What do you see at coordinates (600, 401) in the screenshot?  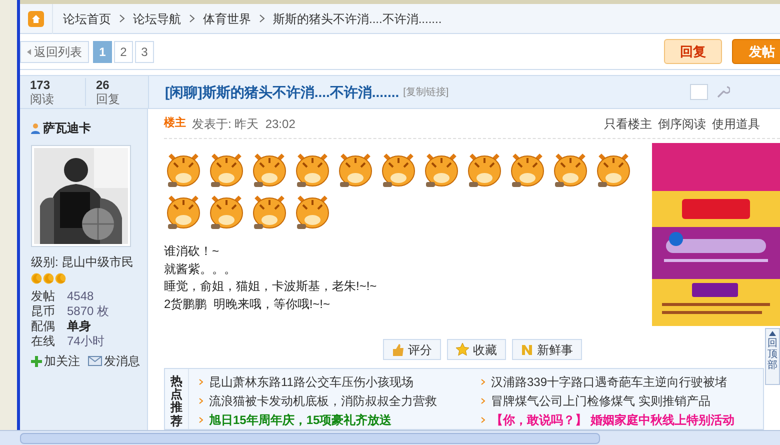 I see `hot-link: 冒牌煤气公司上门检修煤气 实则推销产品` at bounding box center [600, 401].